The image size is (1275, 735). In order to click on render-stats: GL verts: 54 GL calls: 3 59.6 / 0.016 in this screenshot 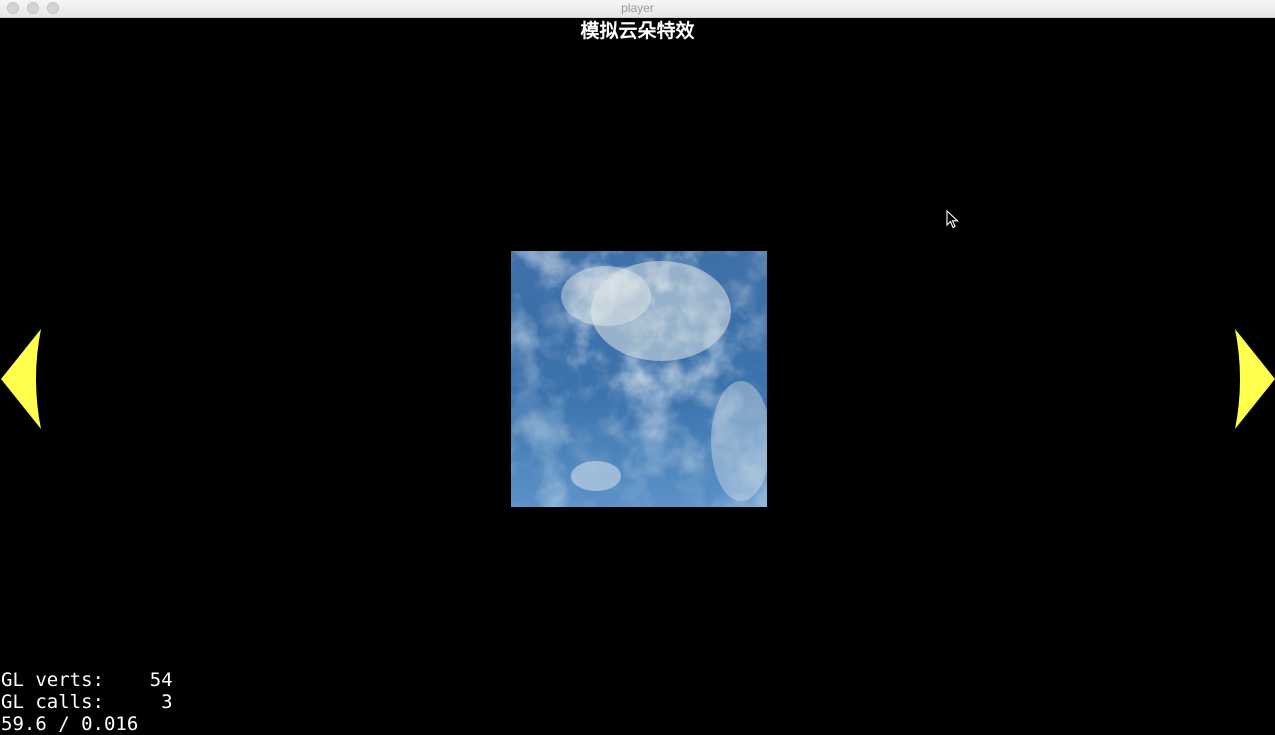, I will do `click(87, 702)`.